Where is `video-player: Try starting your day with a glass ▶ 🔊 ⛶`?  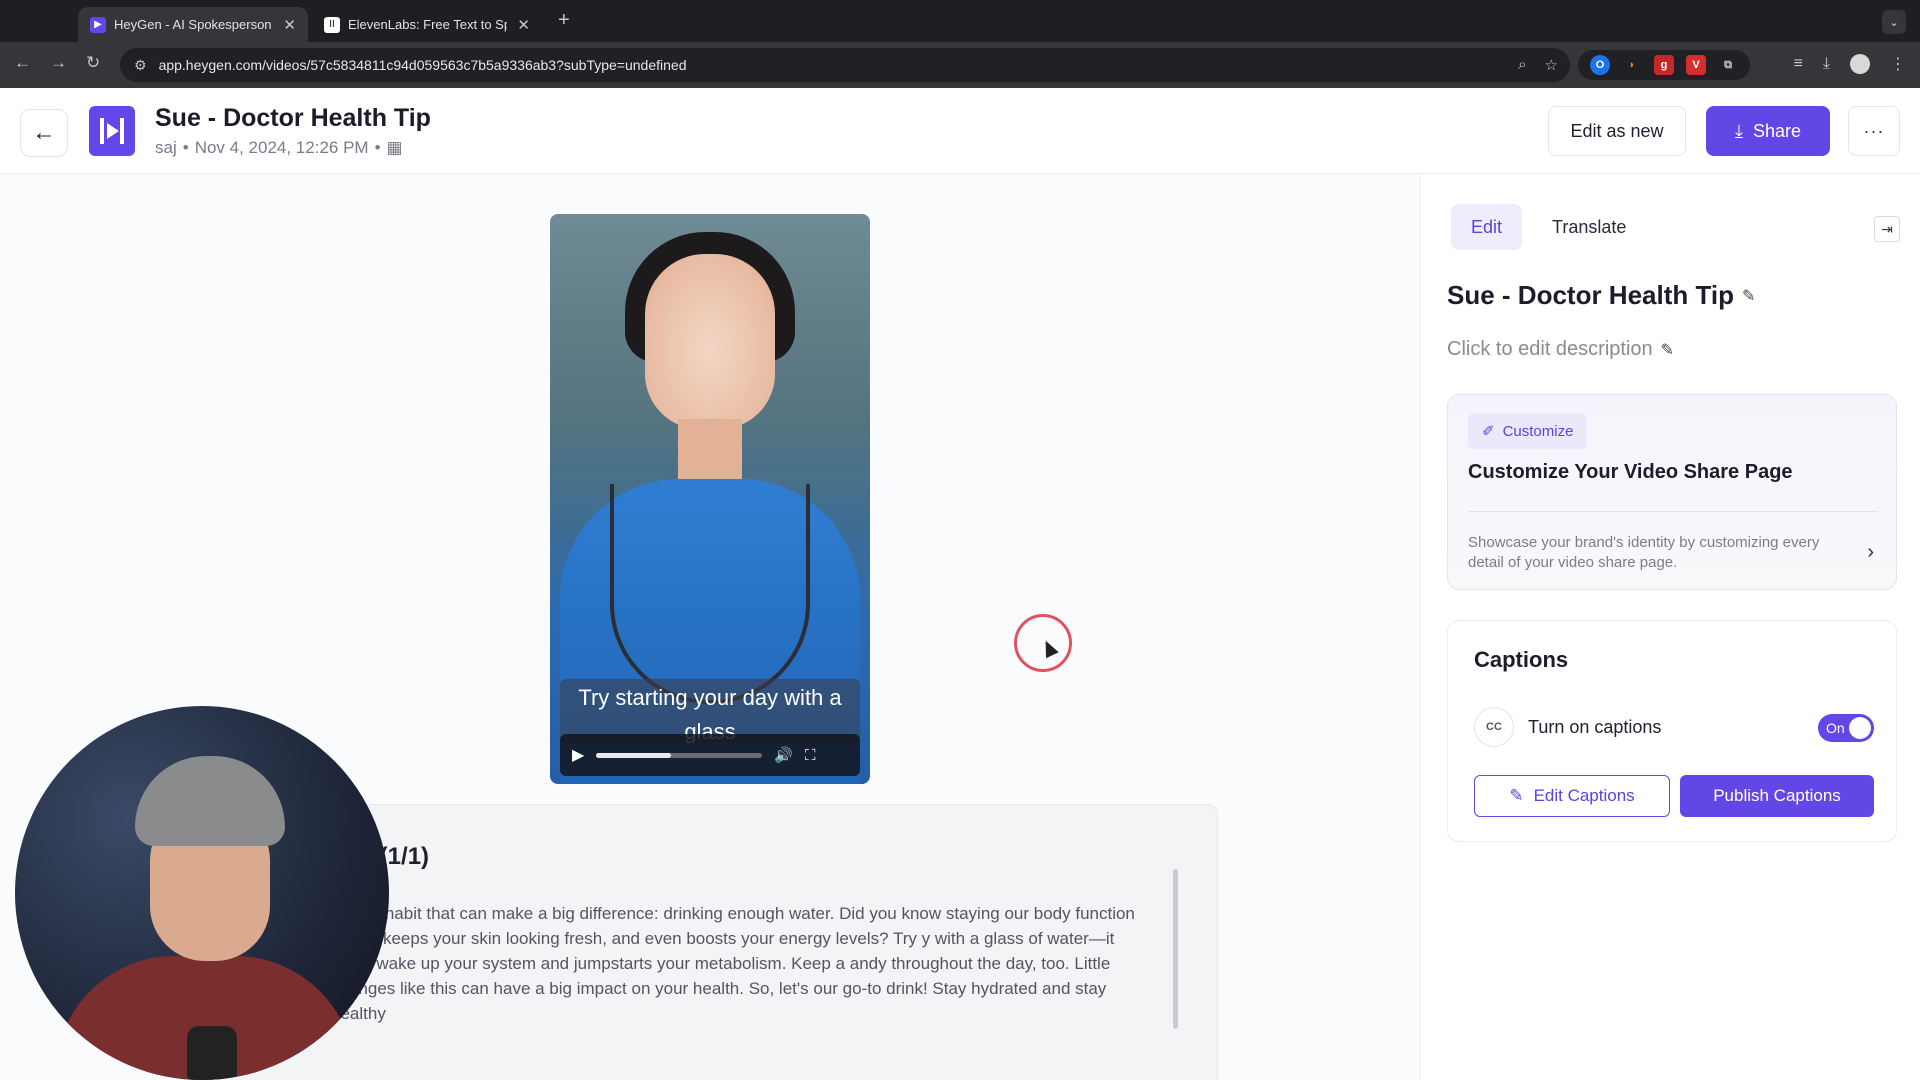 video-player: Try starting your day with a glass ▶ 🔊 ⛶ is located at coordinates (710, 499).